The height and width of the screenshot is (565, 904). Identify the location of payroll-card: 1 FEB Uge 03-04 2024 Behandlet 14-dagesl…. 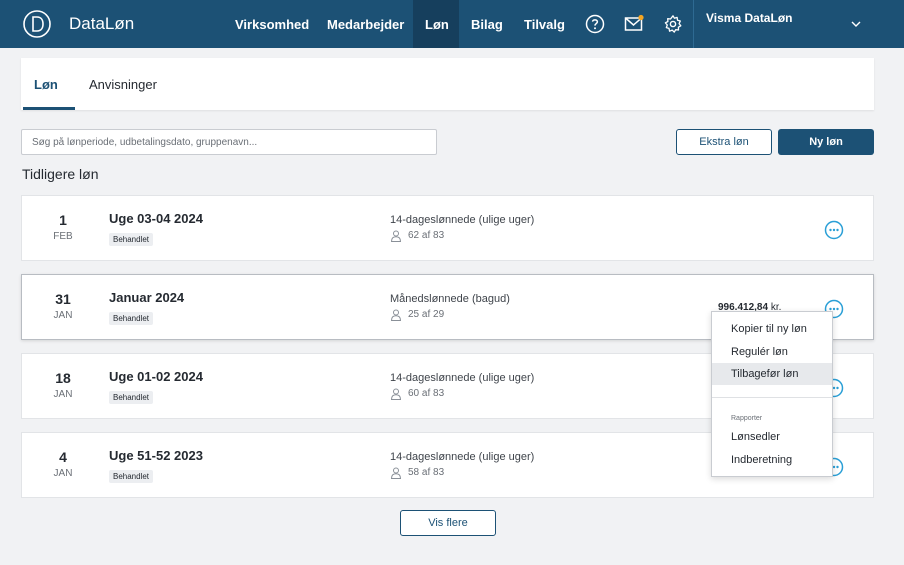
(447, 228).